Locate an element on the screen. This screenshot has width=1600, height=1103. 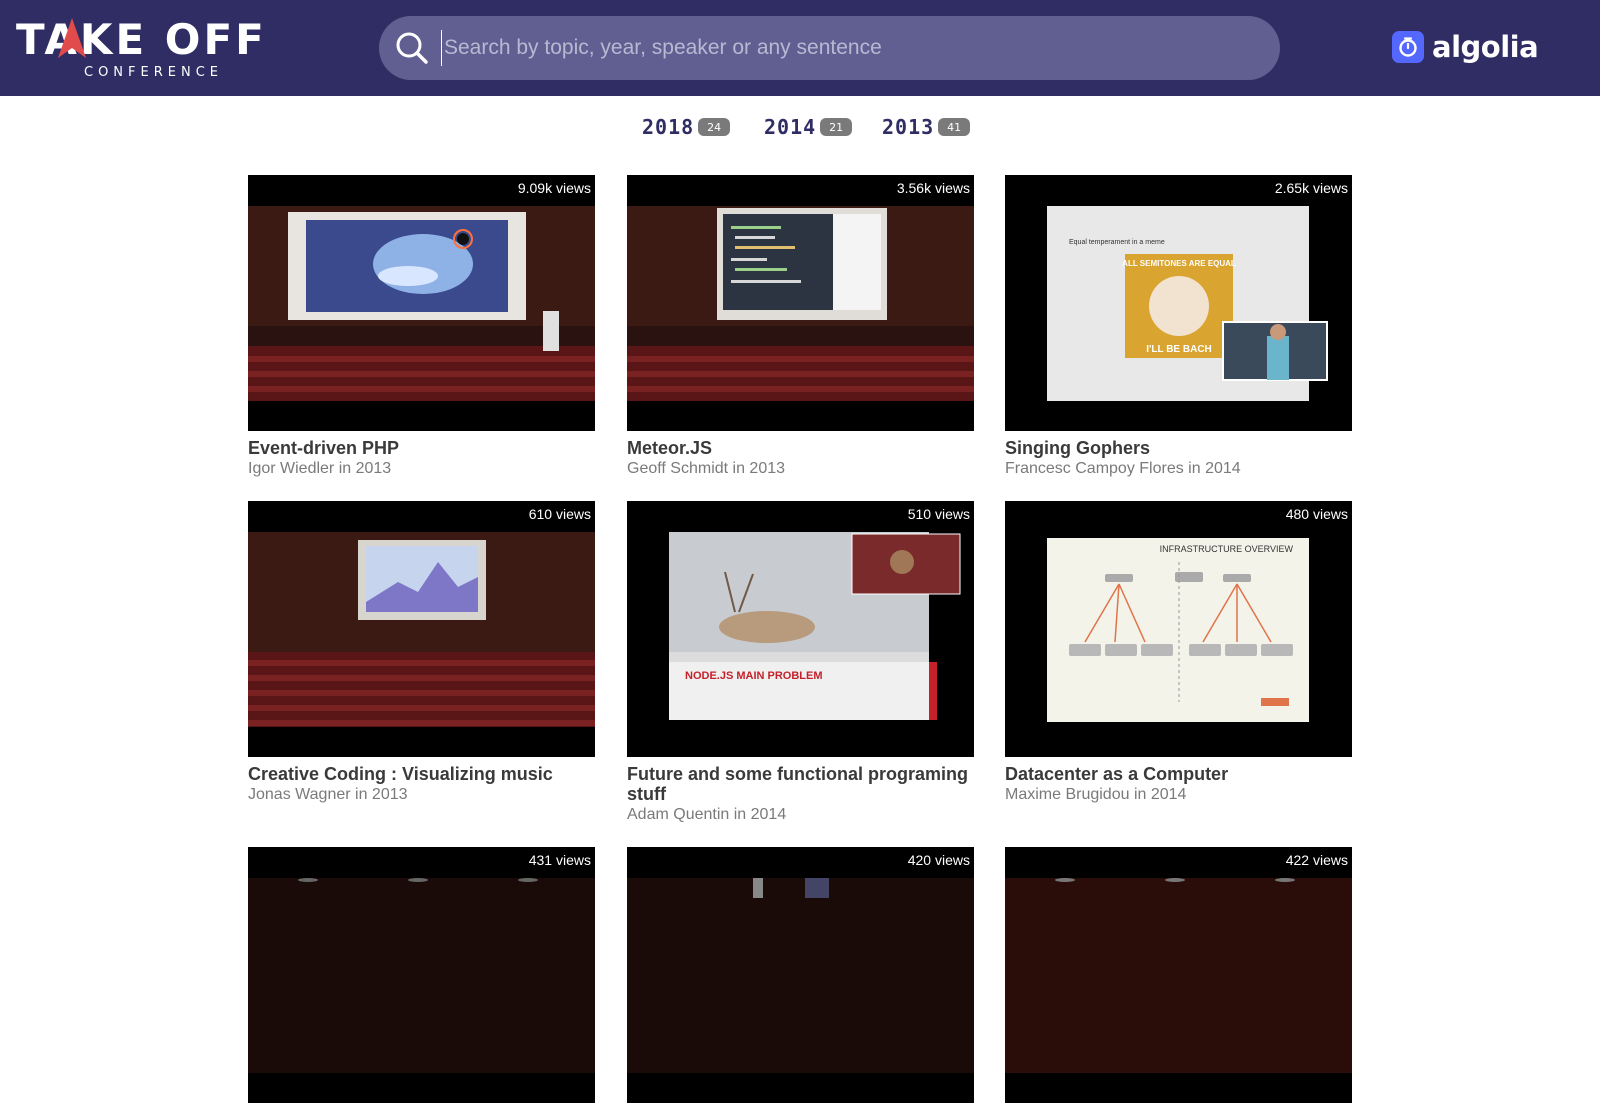
talk-title: Event-driven PHP is located at coordinates (421, 448).